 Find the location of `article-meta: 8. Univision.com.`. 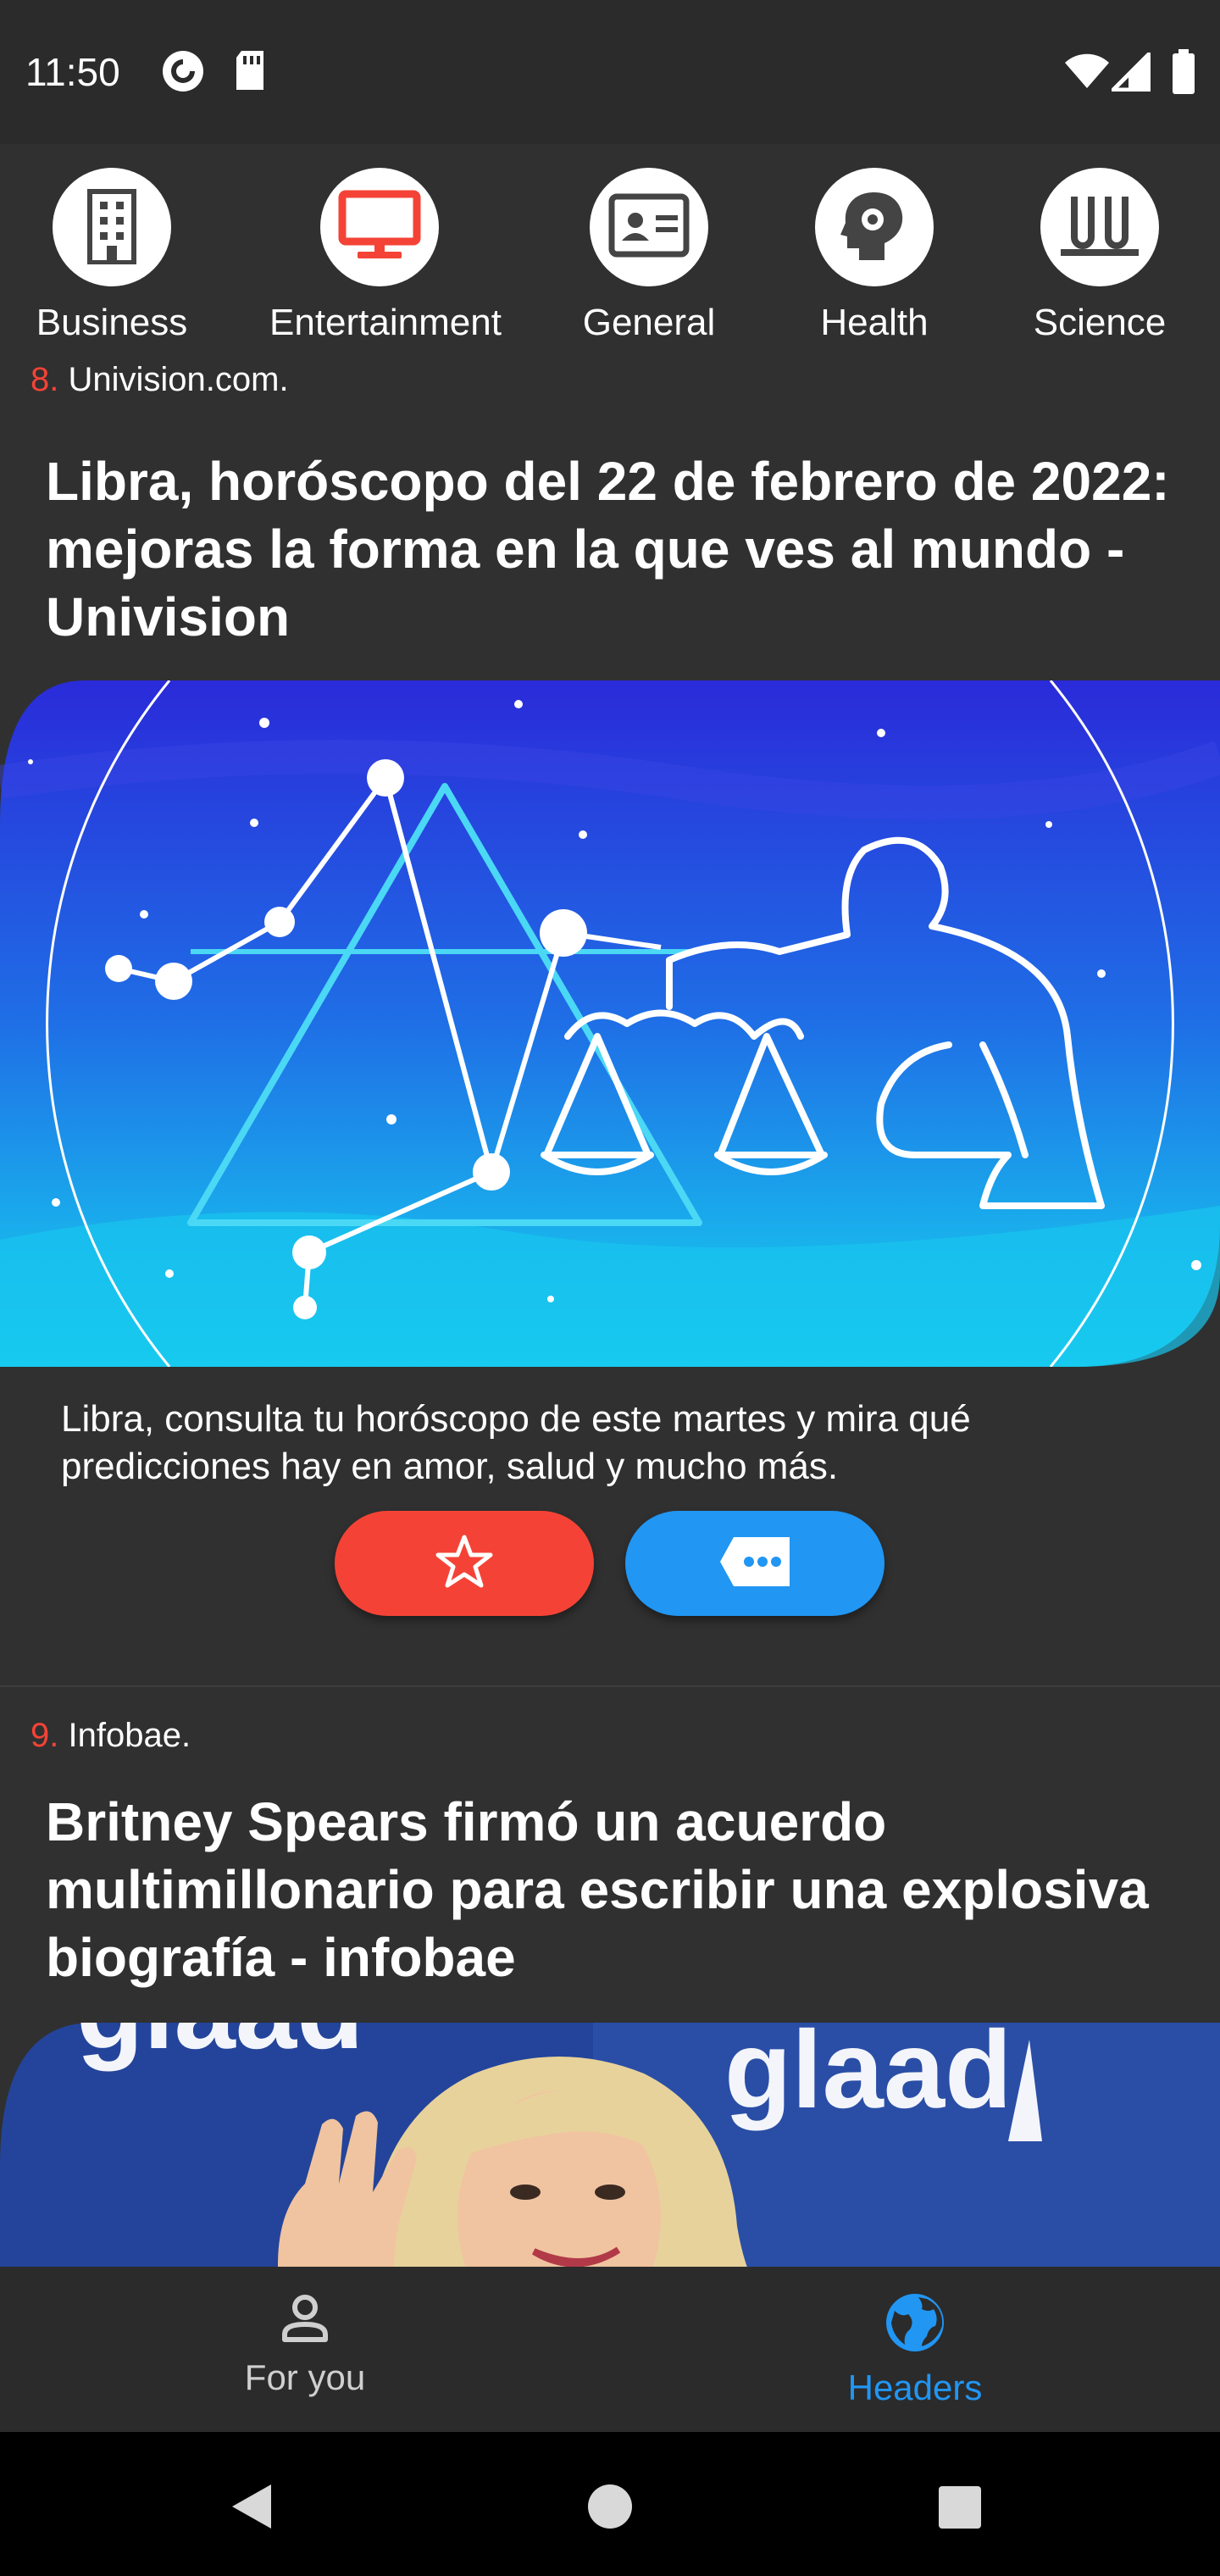

article-meta: 8. Univision.com. is located at coordinates (159, 381).